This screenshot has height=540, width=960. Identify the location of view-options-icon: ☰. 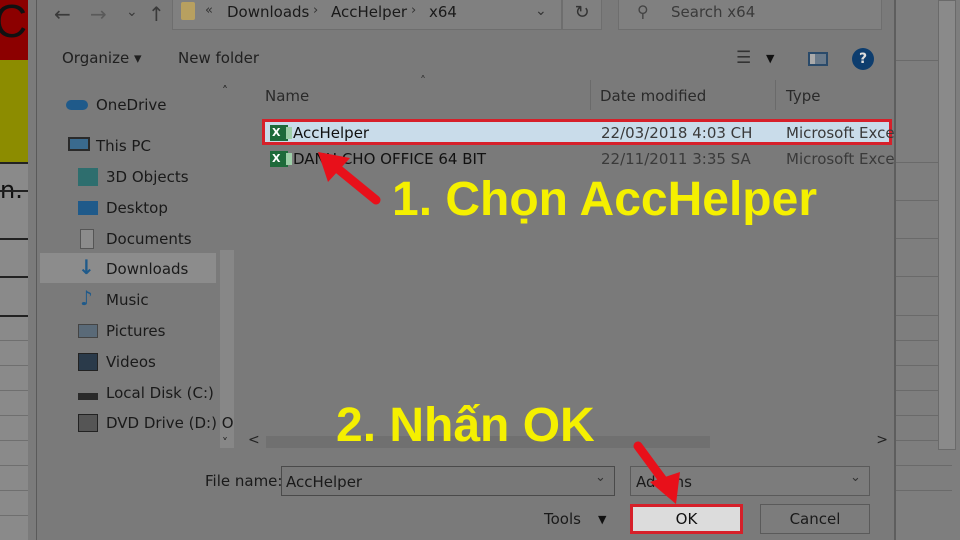
(743, 58).